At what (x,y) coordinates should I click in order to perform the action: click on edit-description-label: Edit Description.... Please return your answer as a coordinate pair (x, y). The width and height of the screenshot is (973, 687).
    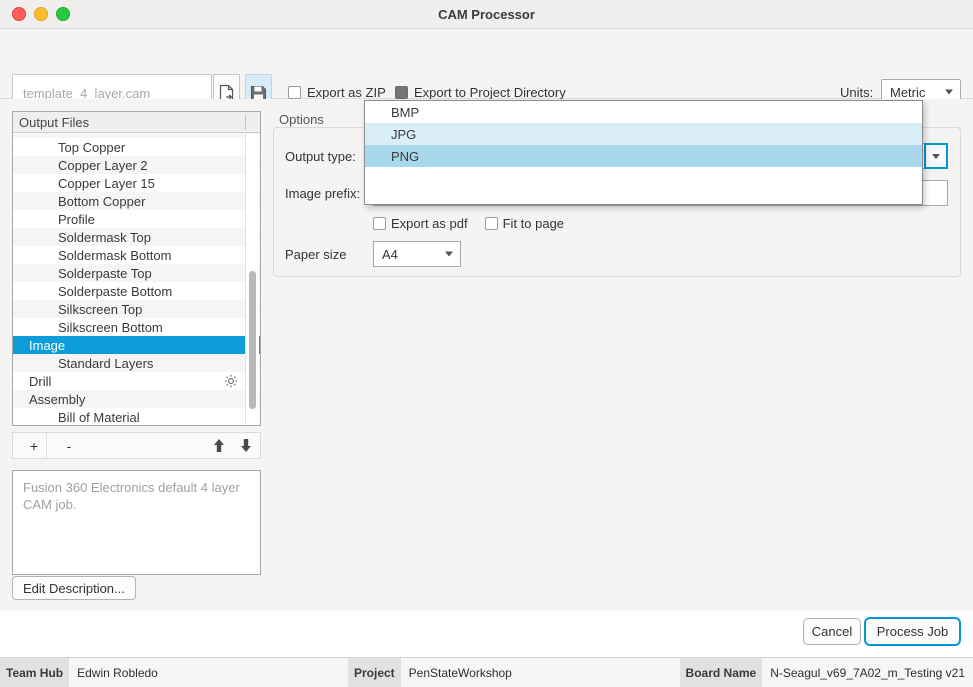
    Looking at the image, I should click on (74, 588).